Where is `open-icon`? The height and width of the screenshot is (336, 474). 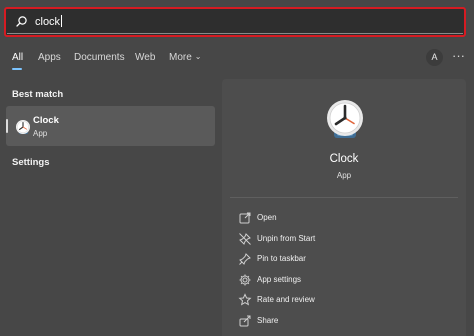
open-icon is located at coordinates (245, 218).